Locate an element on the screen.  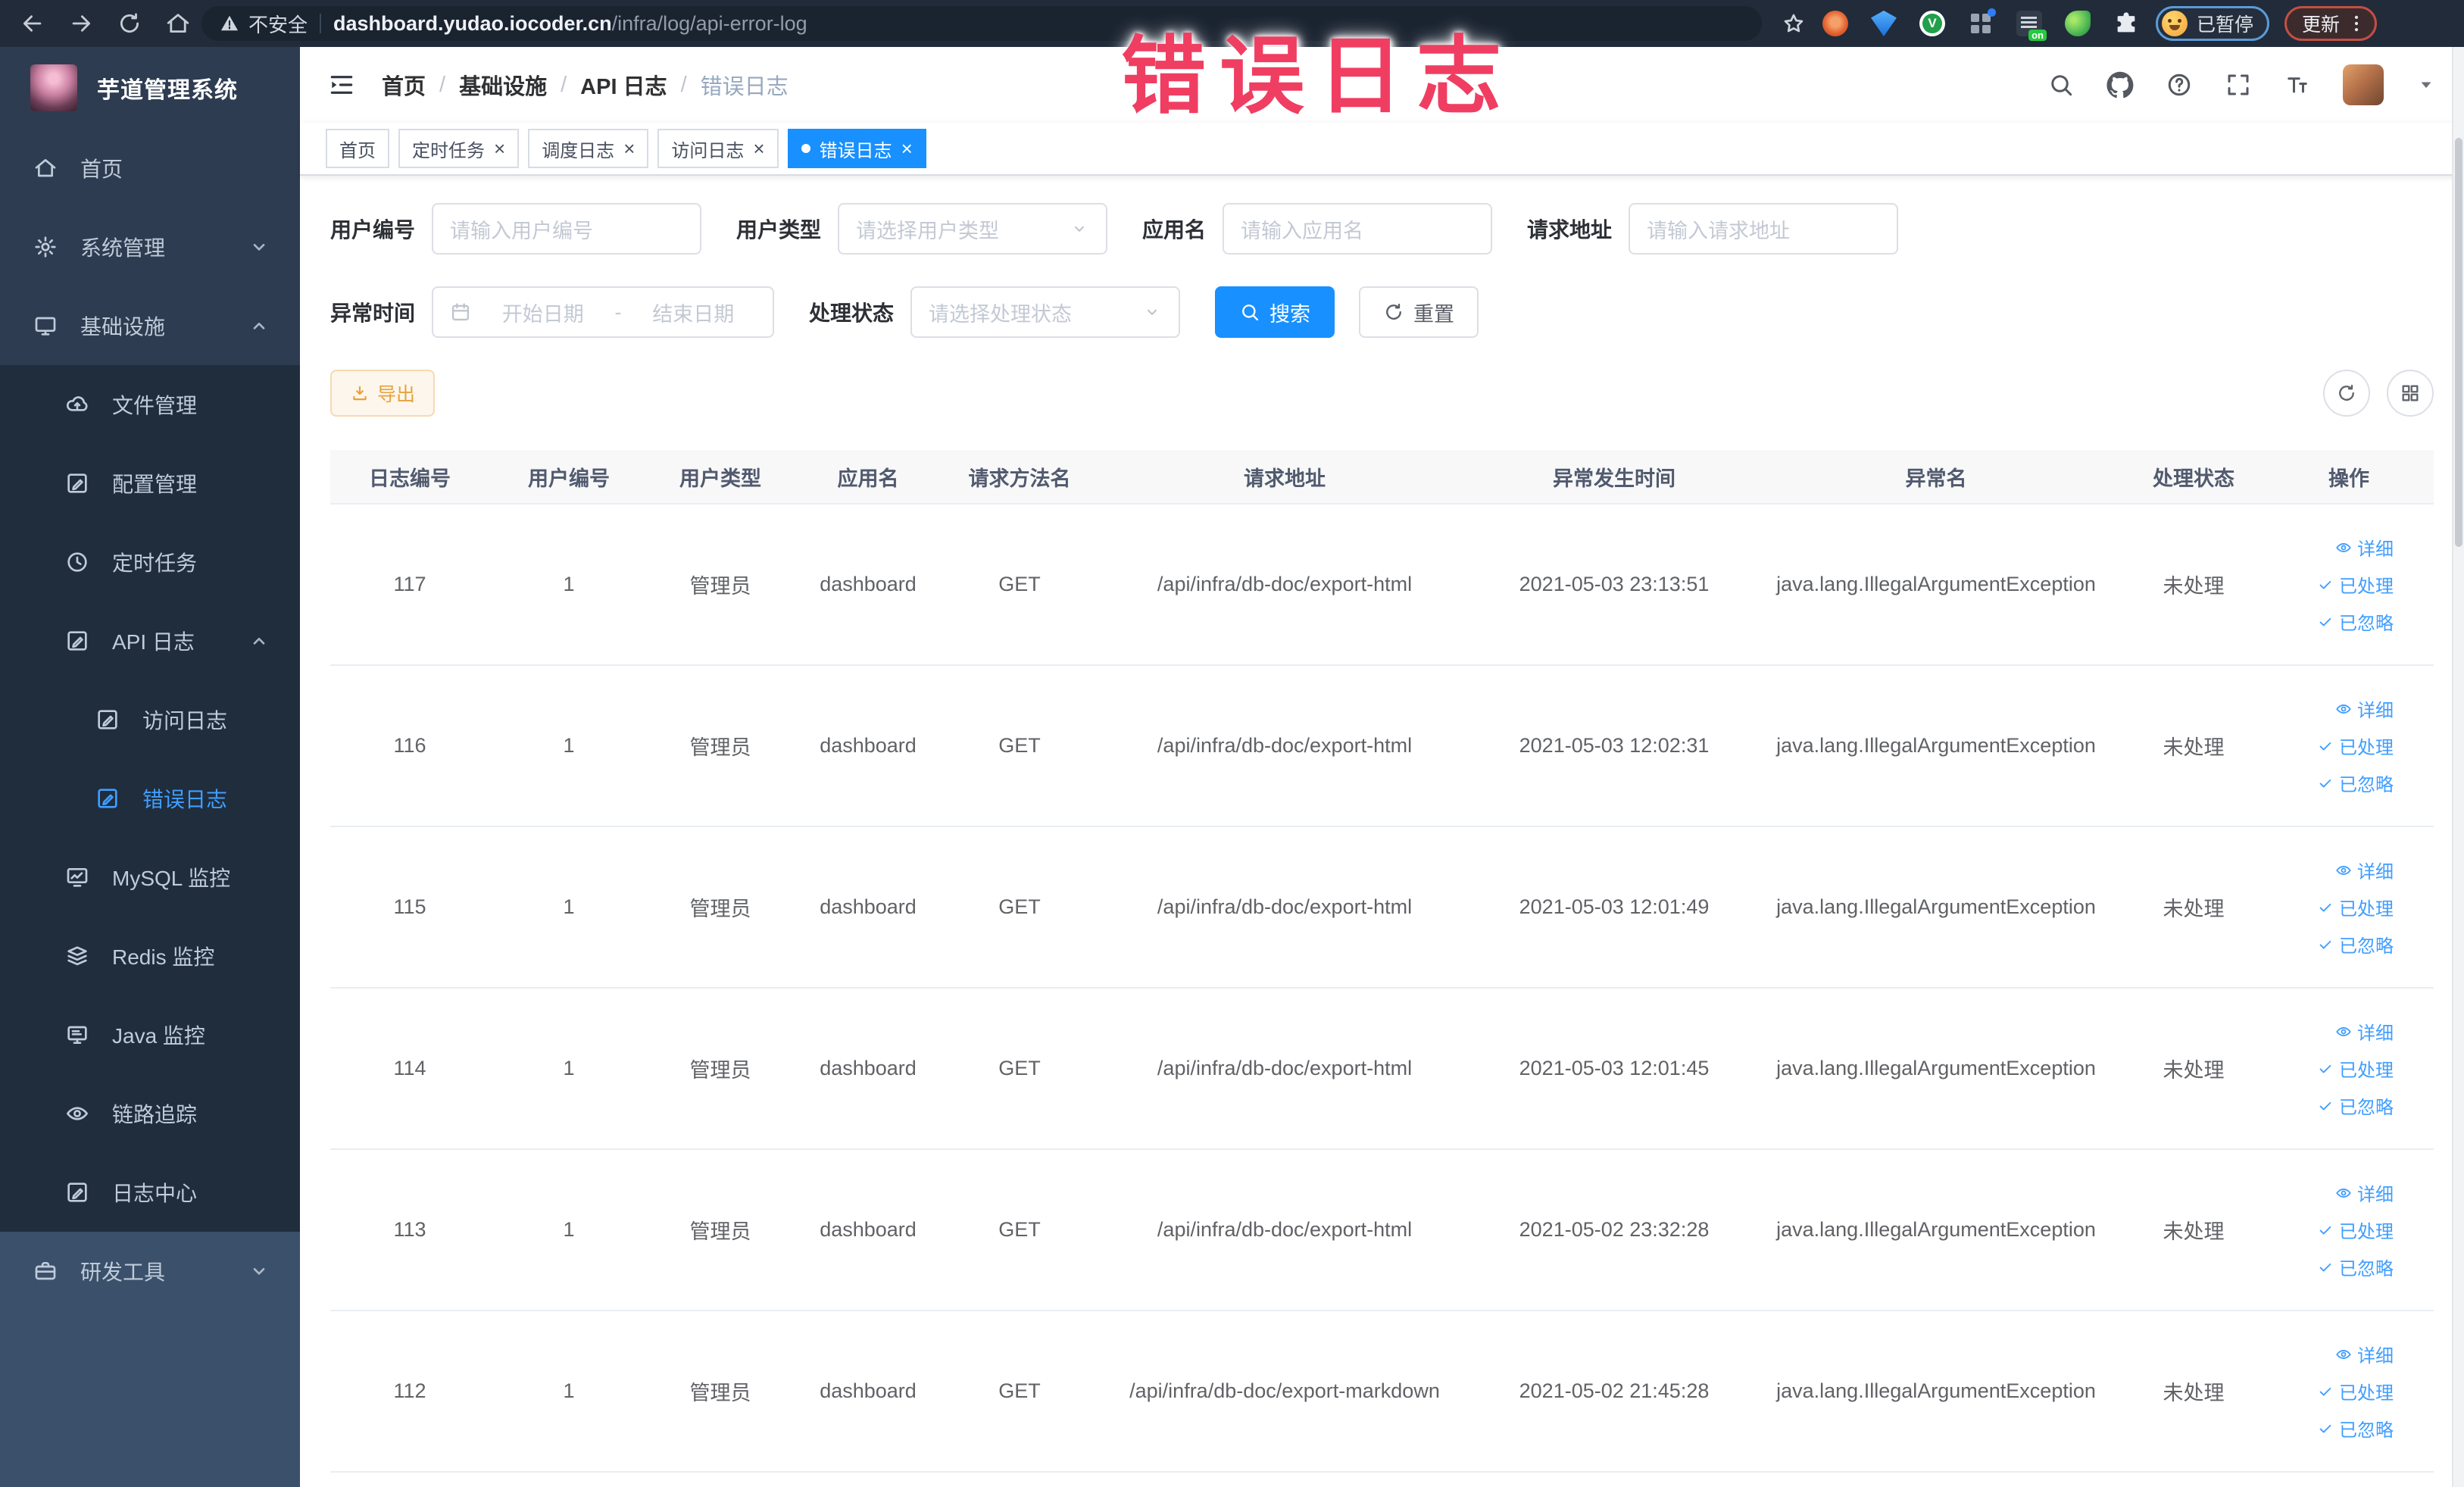
tag-错误日志: 错误日志 × is located at coordinates (856, 148).